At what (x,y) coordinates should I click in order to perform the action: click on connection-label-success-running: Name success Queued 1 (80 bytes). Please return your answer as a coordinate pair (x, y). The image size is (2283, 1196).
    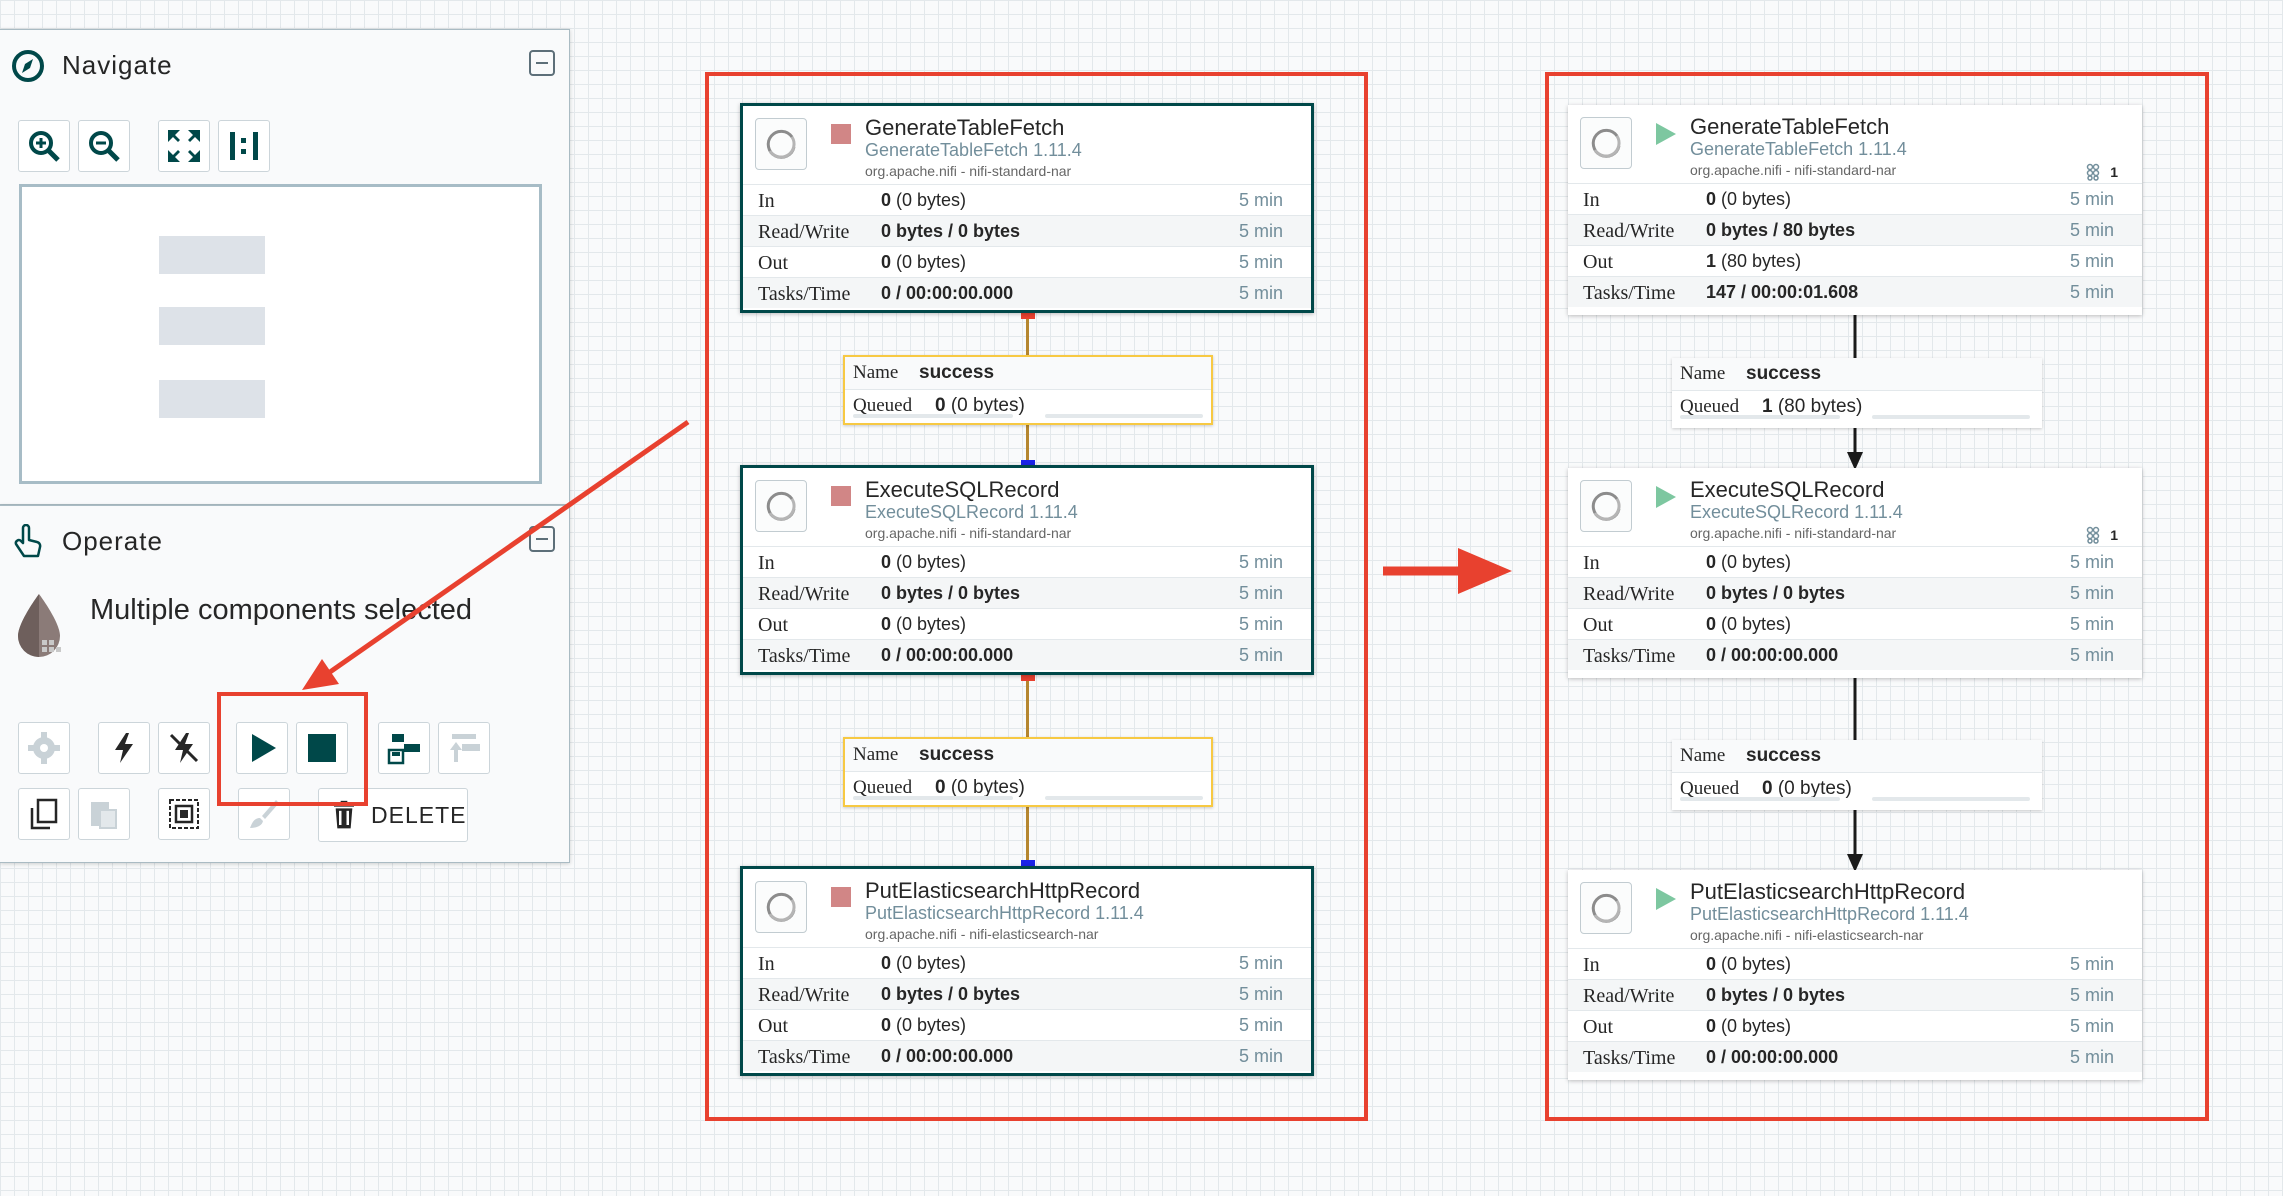
    Looking at the image, I should click on (1857, 393).